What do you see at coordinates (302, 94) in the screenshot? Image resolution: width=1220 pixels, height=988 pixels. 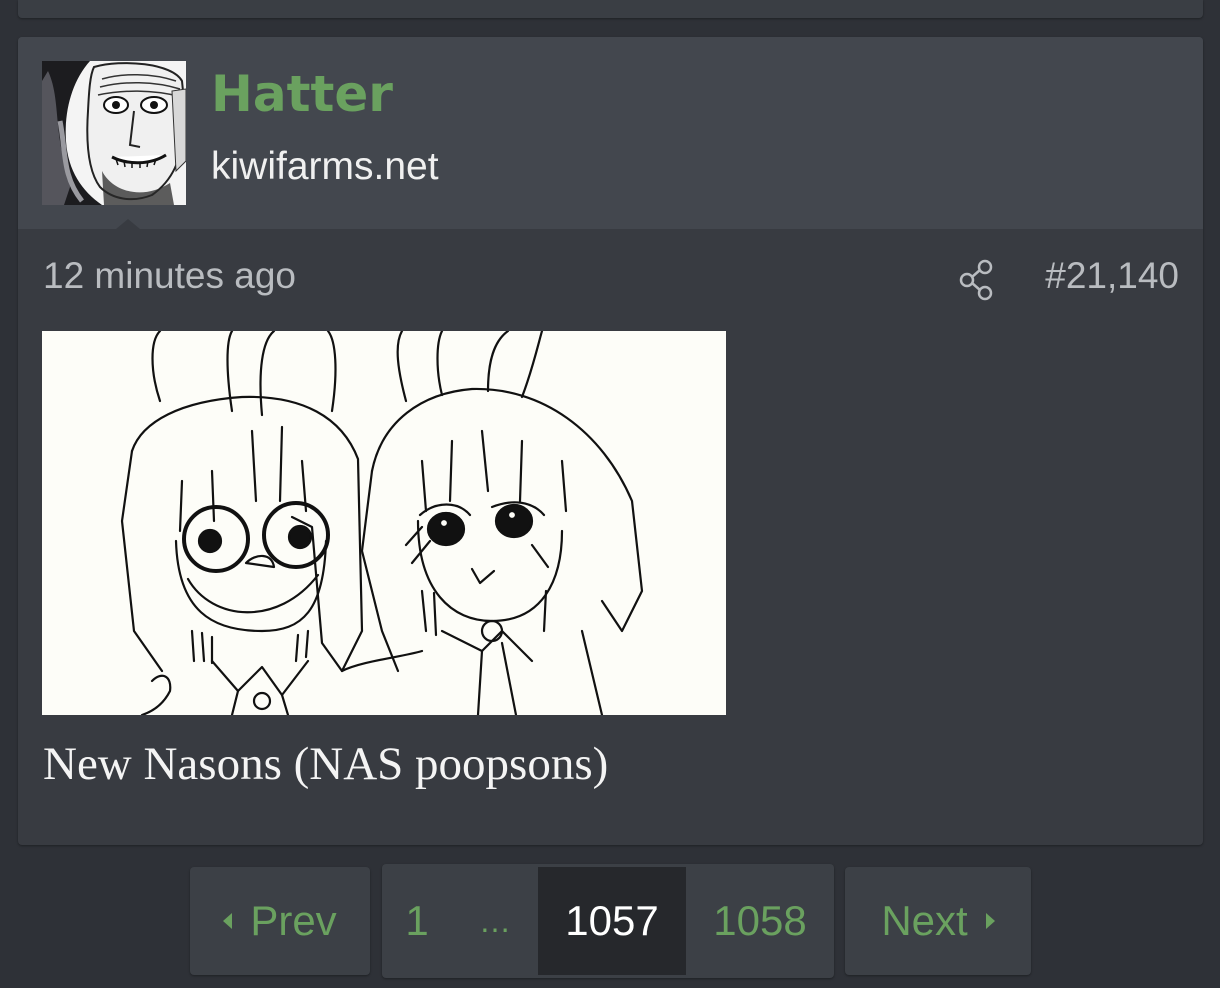 I see `username: Hatter` at bounding box center [302, 94].